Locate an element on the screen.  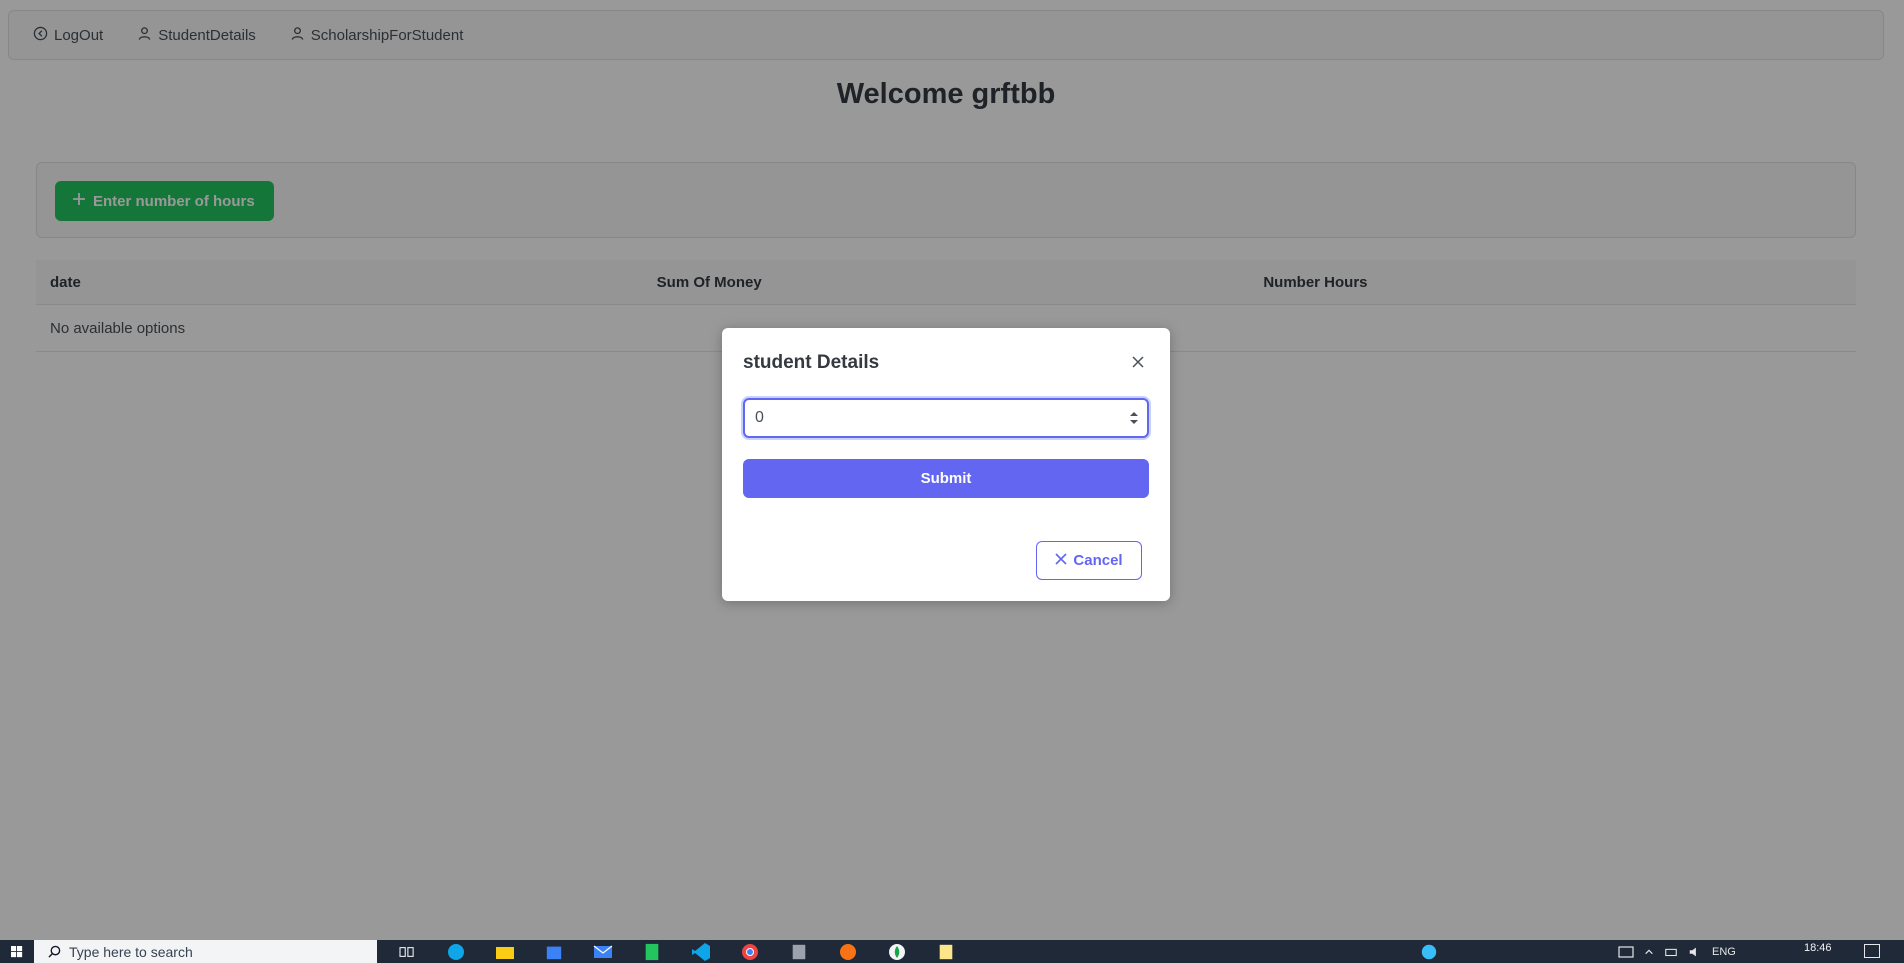
start-button is located at coordinates (17, 951).